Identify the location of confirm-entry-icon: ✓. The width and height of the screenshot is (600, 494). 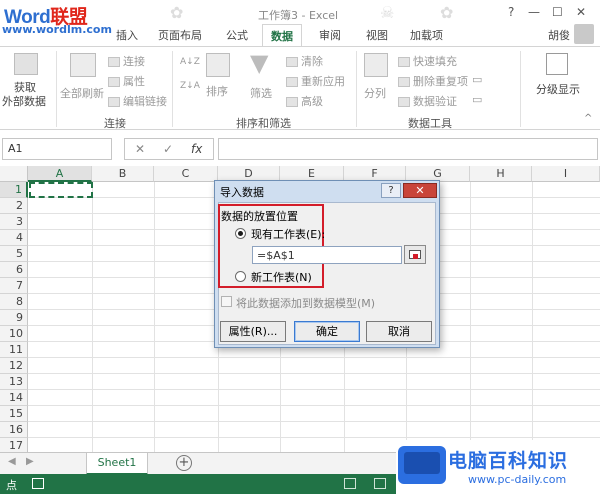
(168, 149).